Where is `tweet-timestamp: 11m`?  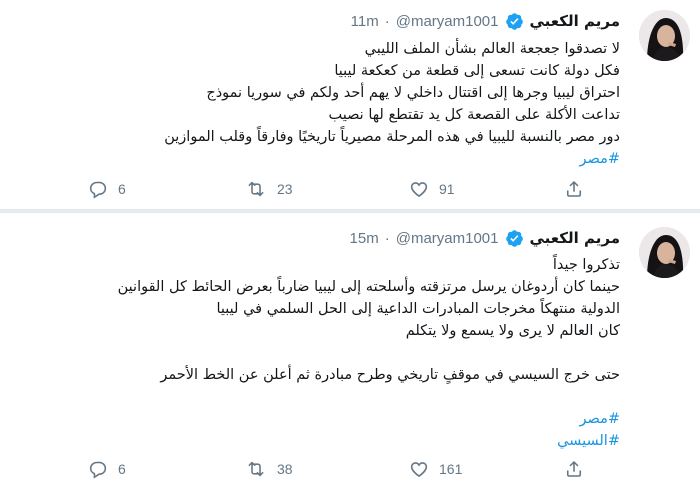
tweet-timestamp: 11m is located at coordinates (365, 21).